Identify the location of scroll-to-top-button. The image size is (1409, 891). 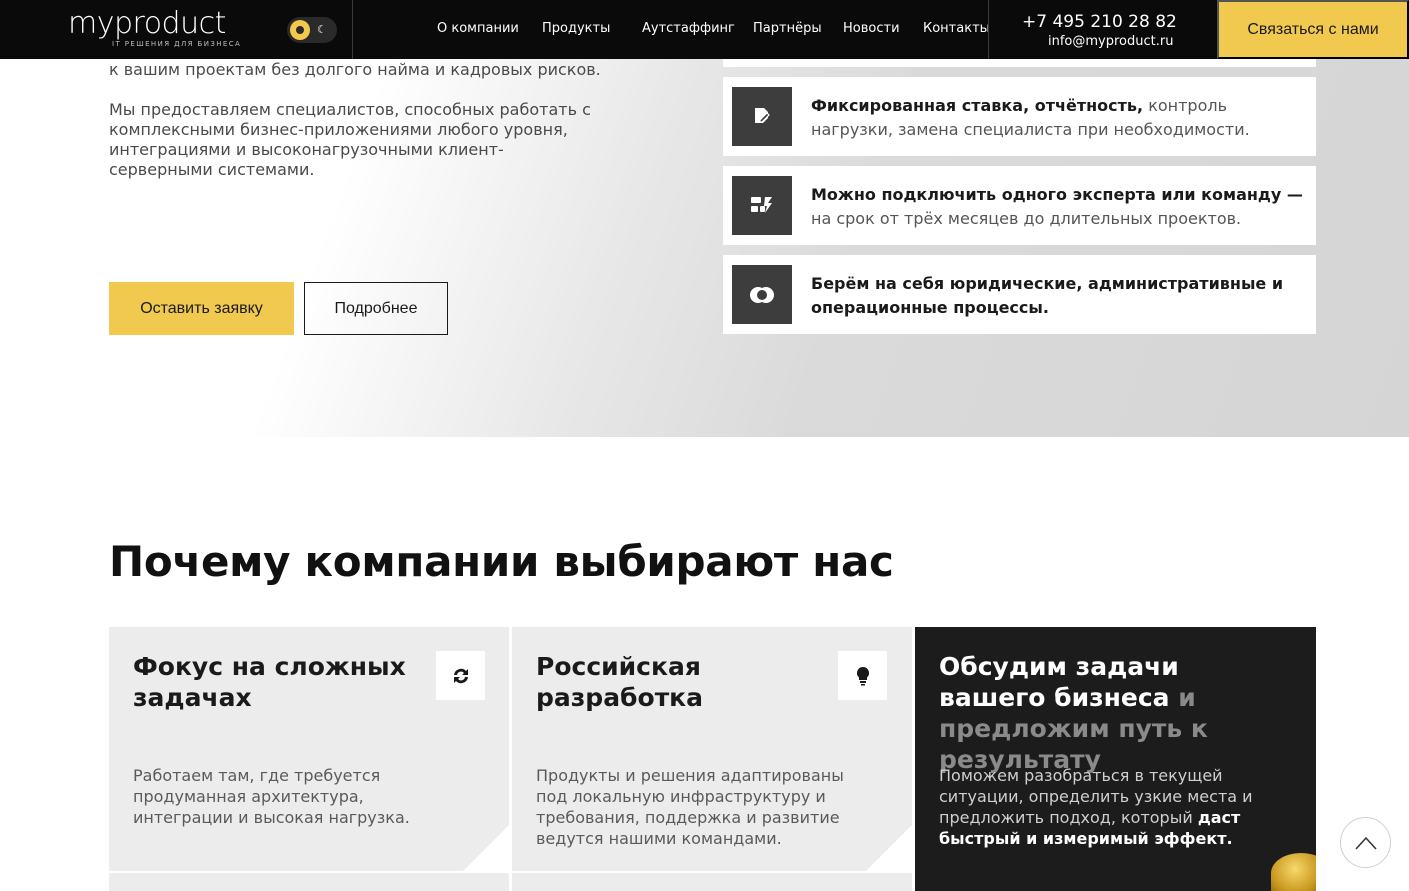
(1365, 842).